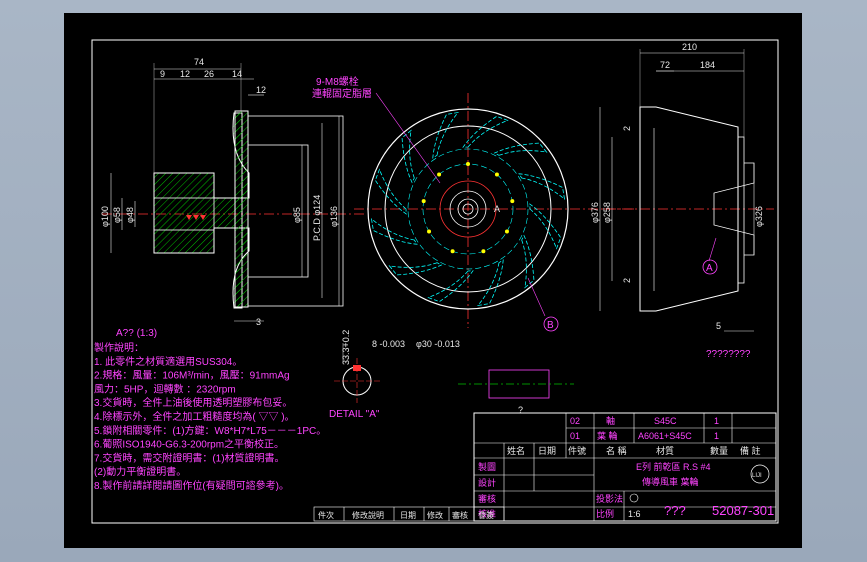 Image resolution: width=867 pixels, height=562 pixels. What do you see at coordinates (575, 421) in the screenshot?
I see `part-02-no: 02` at bounding box center [575, 421].